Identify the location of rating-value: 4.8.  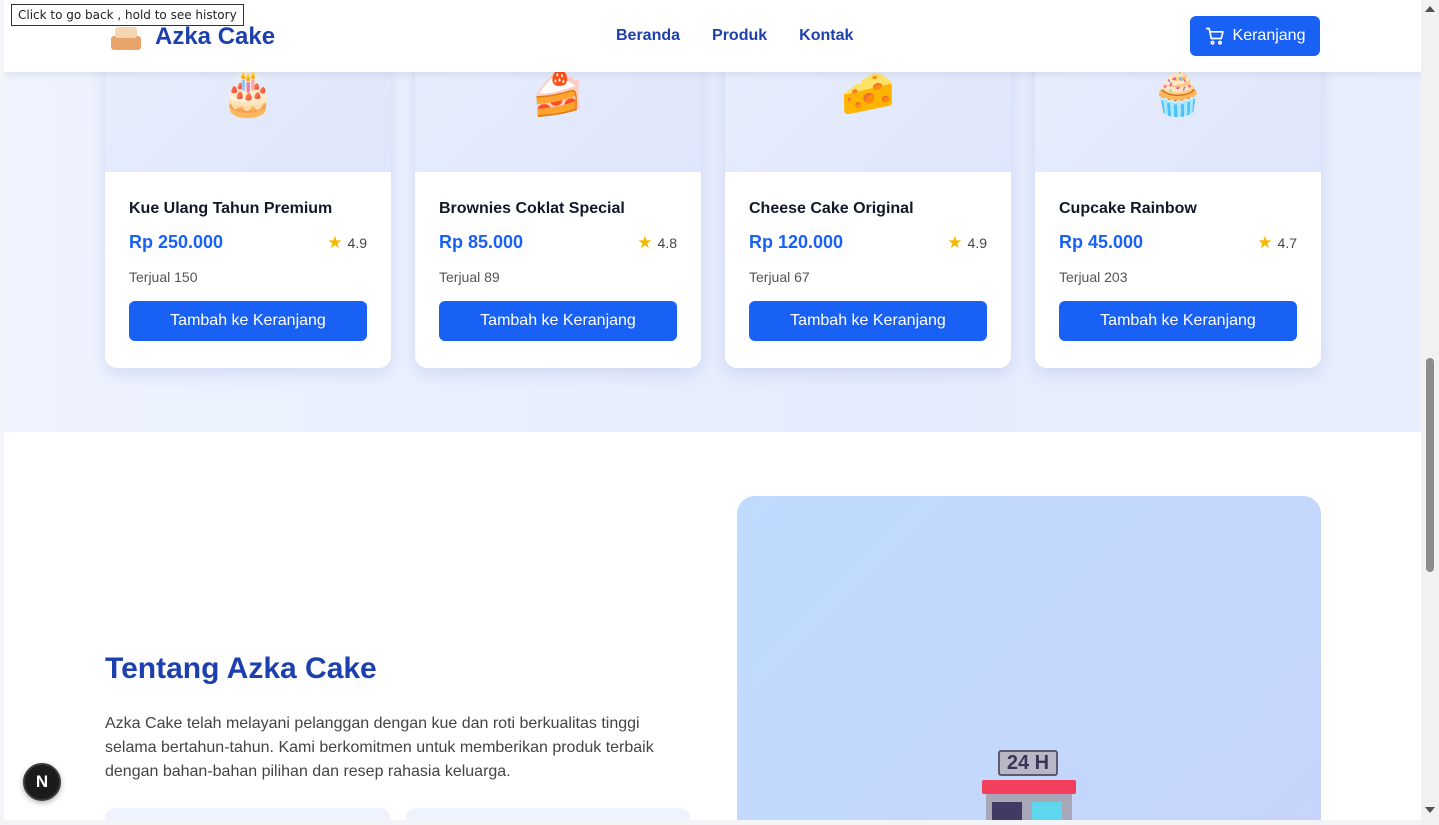
(667, 242).